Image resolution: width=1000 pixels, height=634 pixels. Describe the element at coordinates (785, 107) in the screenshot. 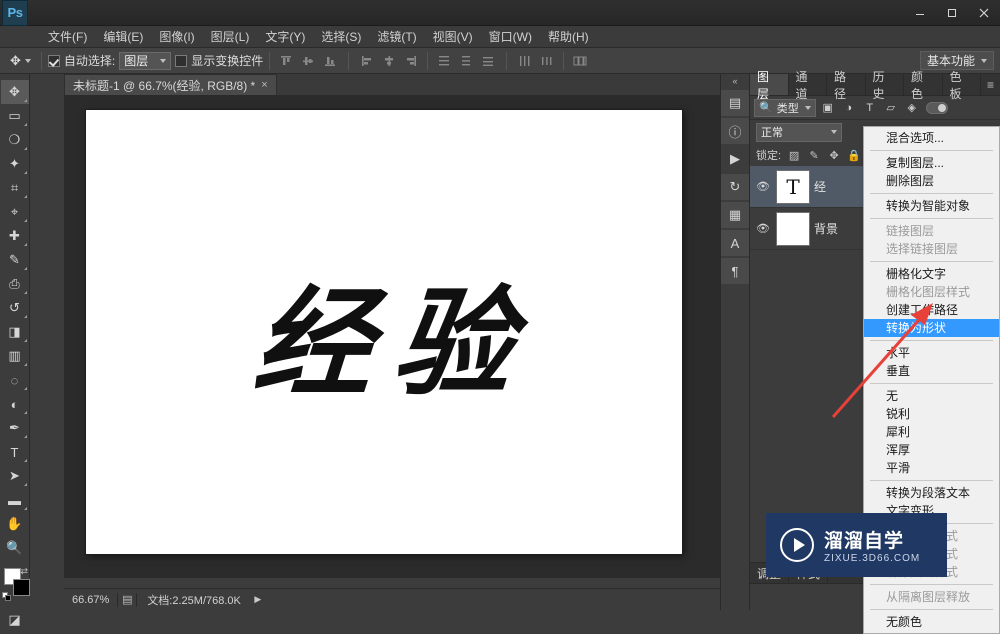

I see `filter-kind-select: 🔍 类型` at that location.